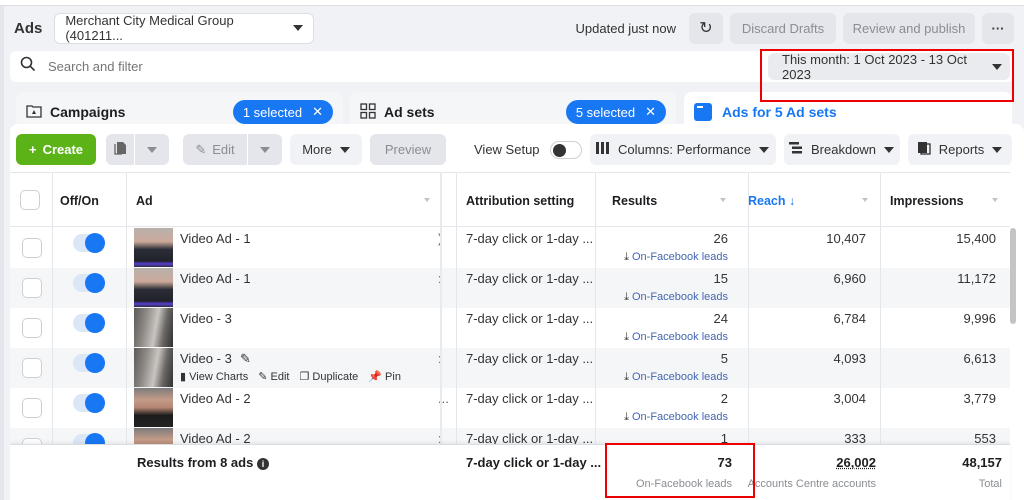  I want to click on ad-name: Video Ad - 2, so click(215, 398).